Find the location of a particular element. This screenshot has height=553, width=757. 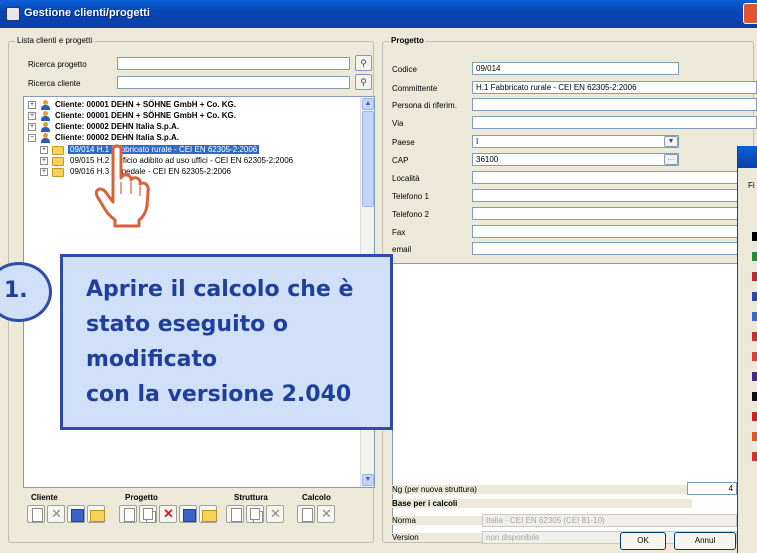

window-title: Gestione clienti/progetti is located at coordinates (87, 13).